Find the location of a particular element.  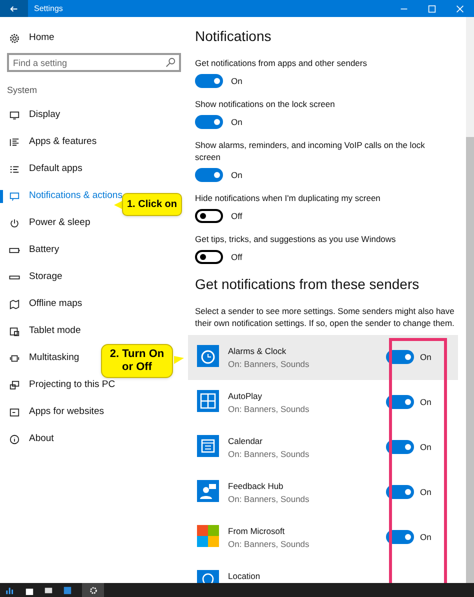

nav-item: Display is located at coordinates (34, 115).